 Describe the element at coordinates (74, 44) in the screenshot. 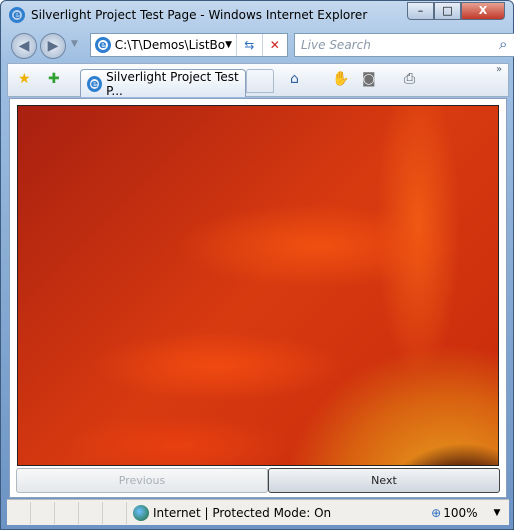

I see `recent-pages-dropdown: ▼` at that location.